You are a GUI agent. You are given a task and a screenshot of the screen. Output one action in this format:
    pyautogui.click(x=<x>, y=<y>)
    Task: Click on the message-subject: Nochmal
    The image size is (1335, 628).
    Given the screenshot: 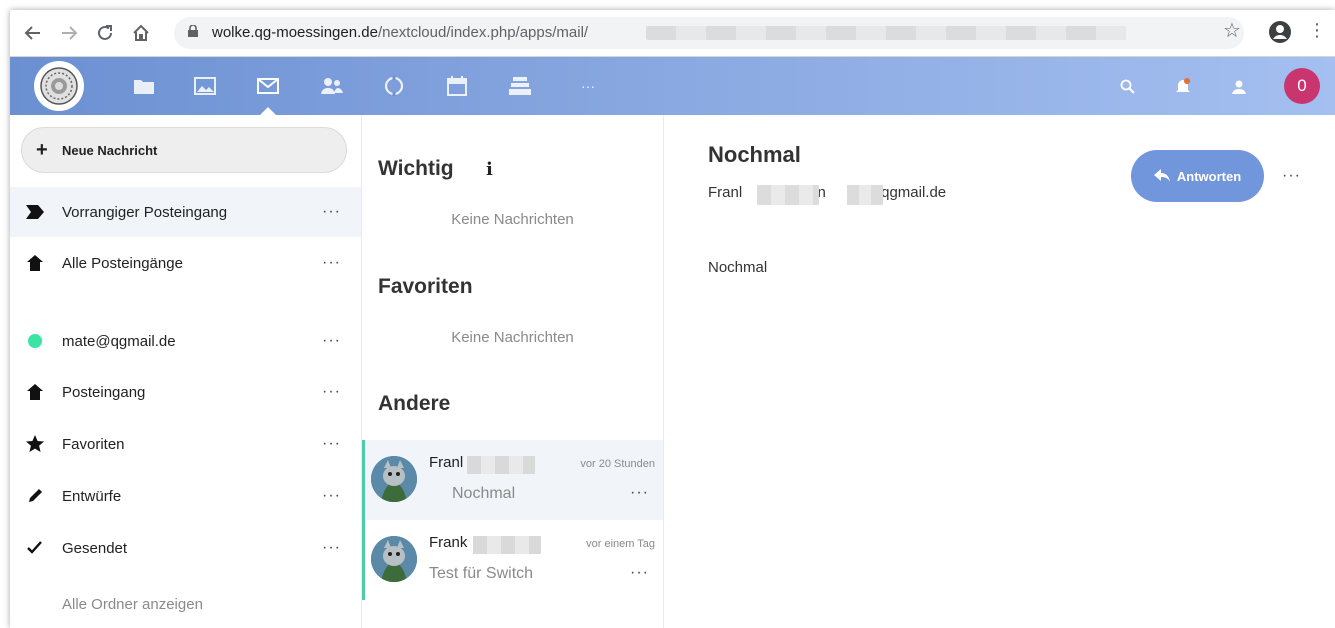 What is the action you would take?
    pyautogui.click(x=484, y=493)
    